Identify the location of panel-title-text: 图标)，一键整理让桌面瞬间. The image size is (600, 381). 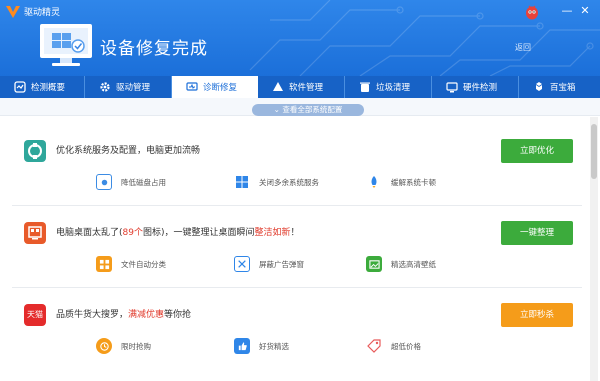
(198, 233).